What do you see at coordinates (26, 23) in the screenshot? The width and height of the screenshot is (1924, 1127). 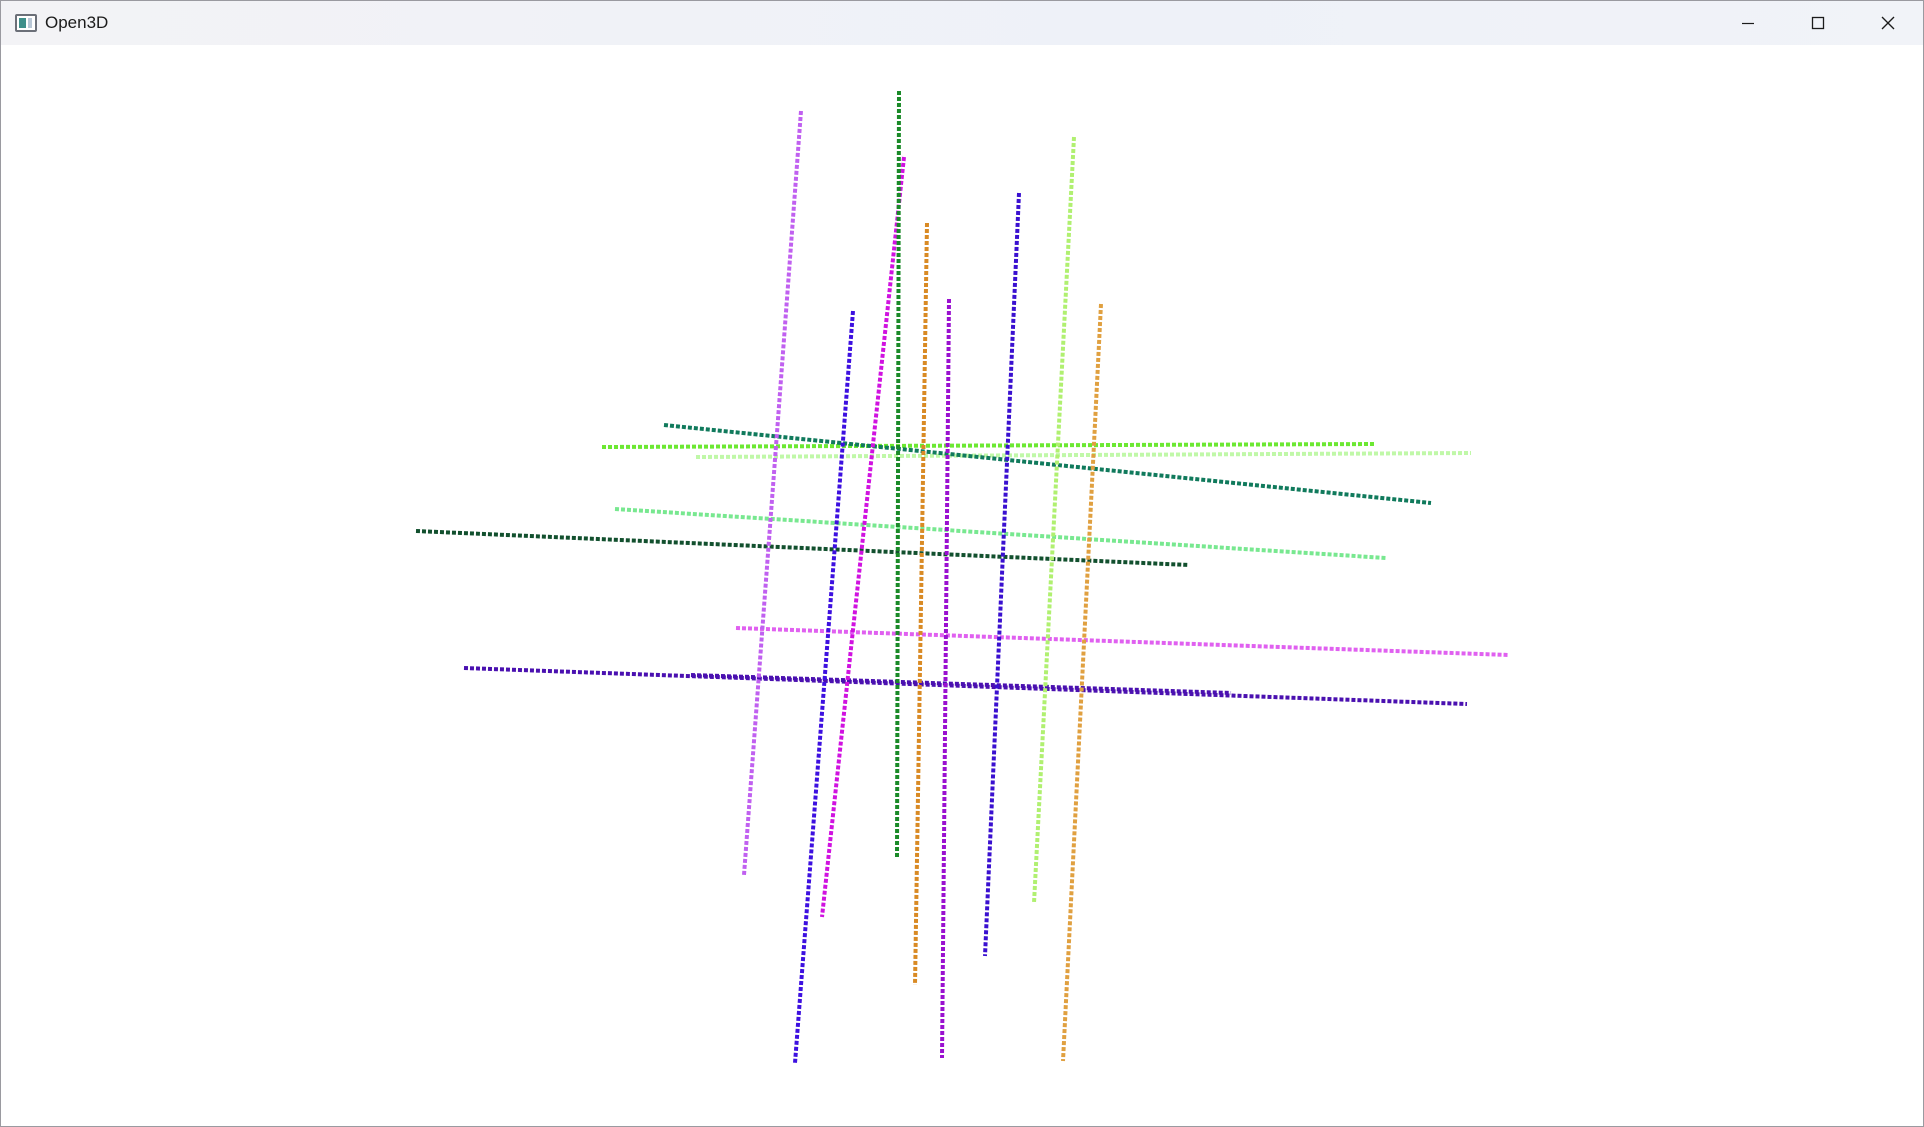 I see `open3d-app-icon` at bounding box center [26, 23].